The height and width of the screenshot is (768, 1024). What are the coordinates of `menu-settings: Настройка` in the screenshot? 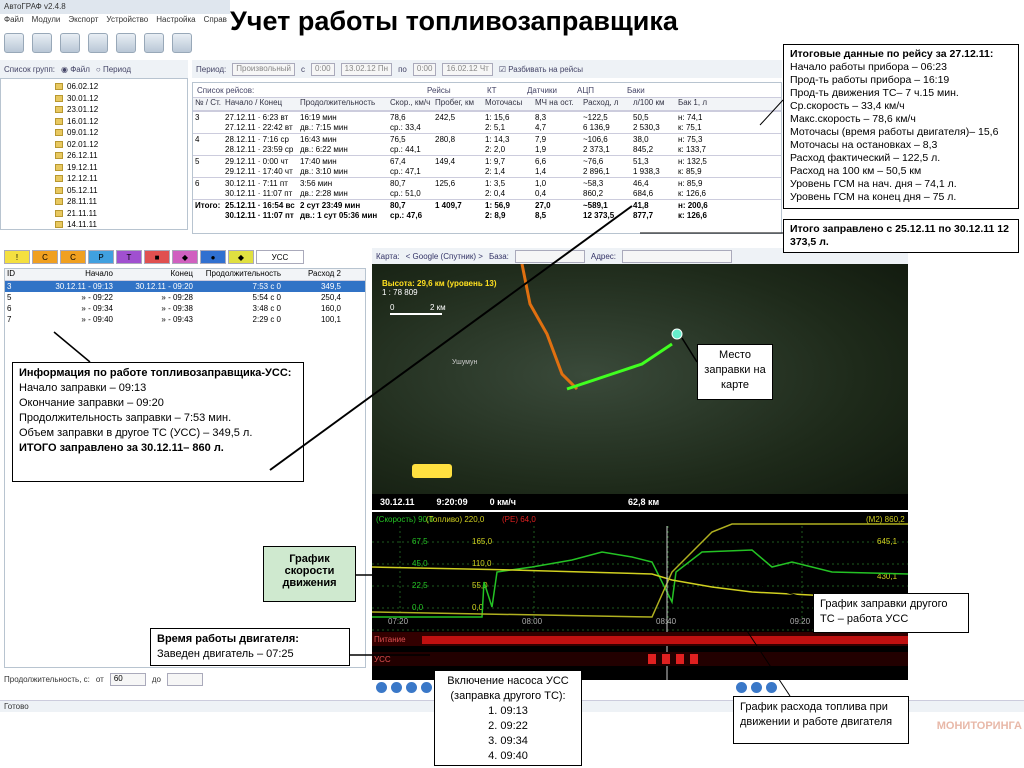 It's located at (175, 21).